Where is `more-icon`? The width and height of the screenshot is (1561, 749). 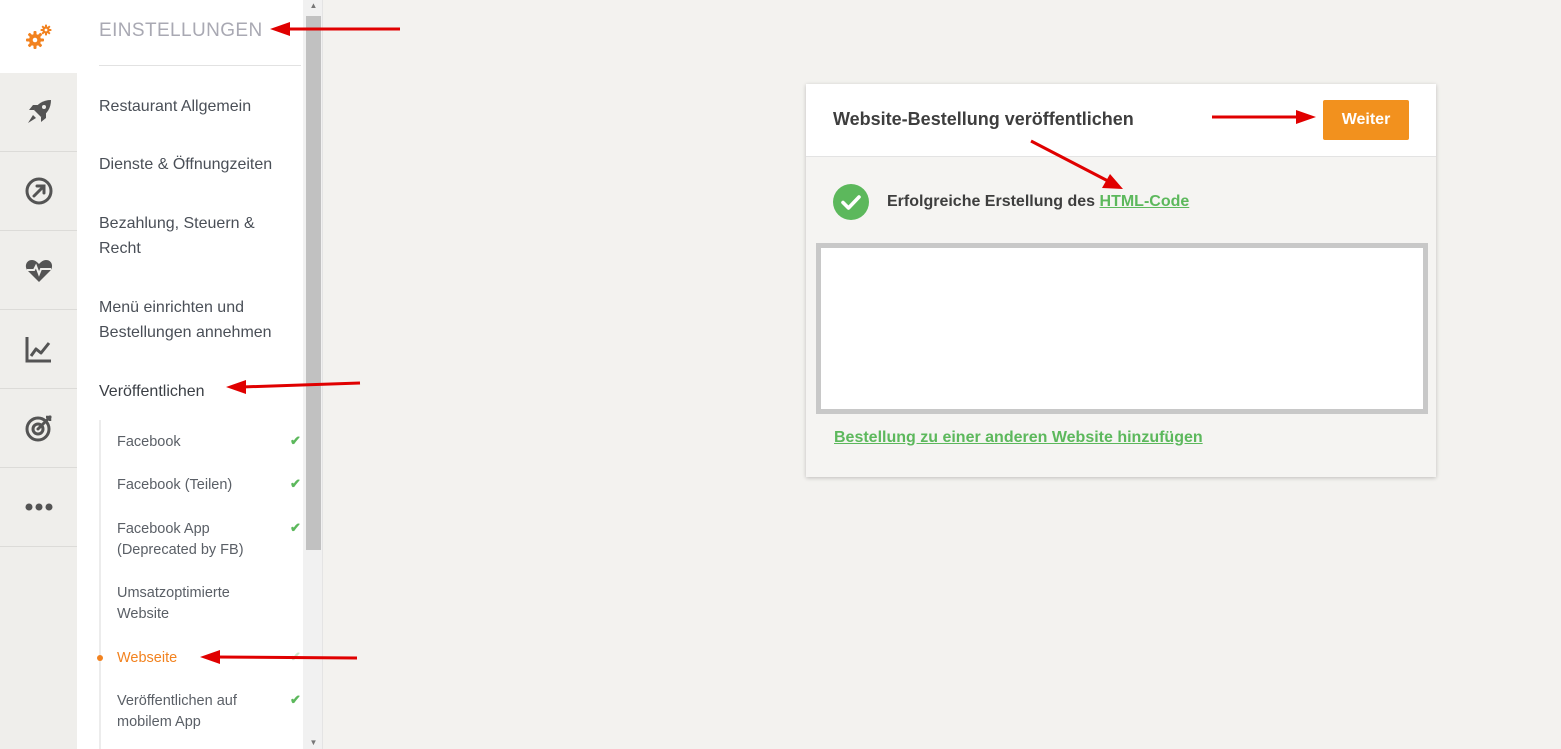
more-icon is located at coordinates (38, 507).